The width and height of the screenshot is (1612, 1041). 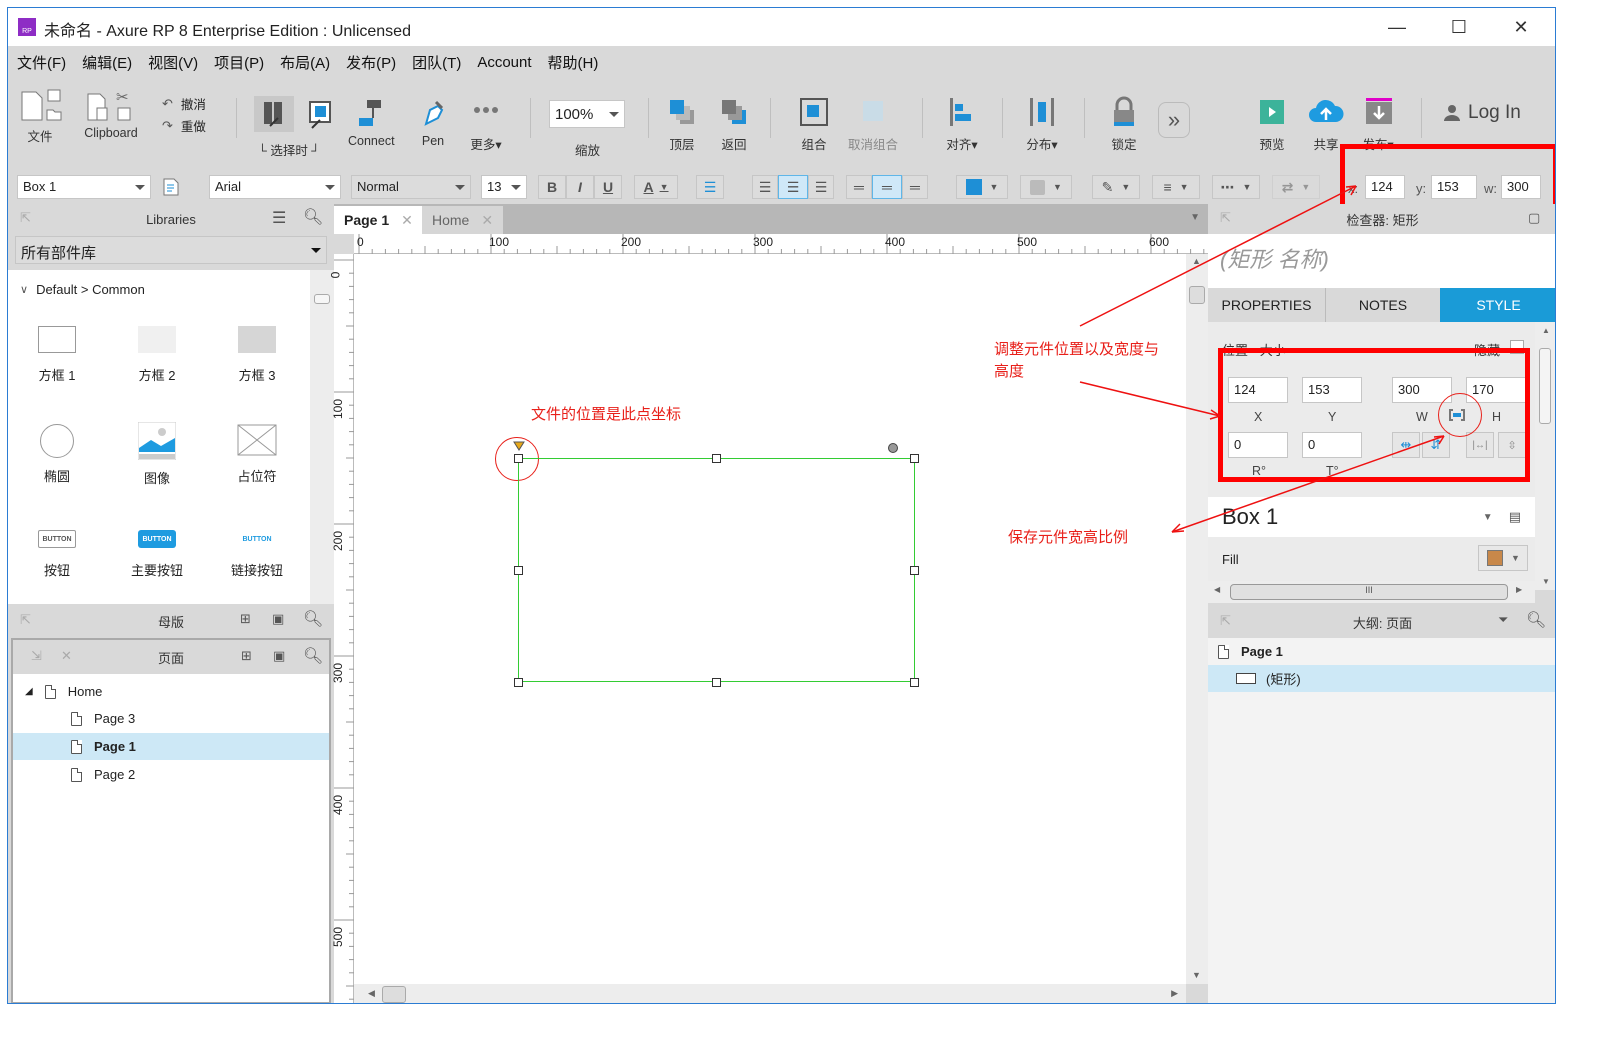 I want to click on resize-handle-se, so click(x=914, y=682).